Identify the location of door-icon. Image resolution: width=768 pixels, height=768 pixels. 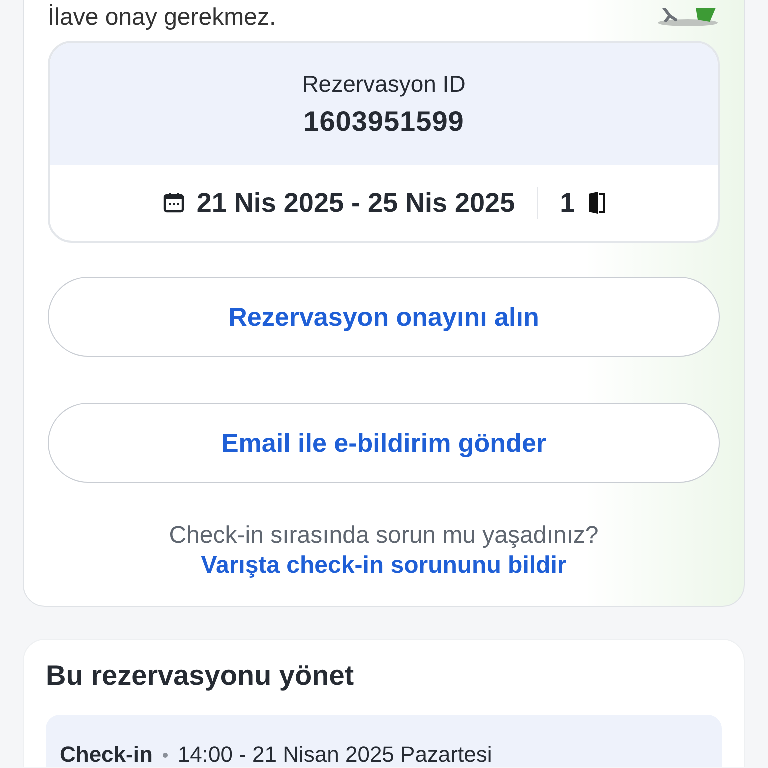
(596, 203).